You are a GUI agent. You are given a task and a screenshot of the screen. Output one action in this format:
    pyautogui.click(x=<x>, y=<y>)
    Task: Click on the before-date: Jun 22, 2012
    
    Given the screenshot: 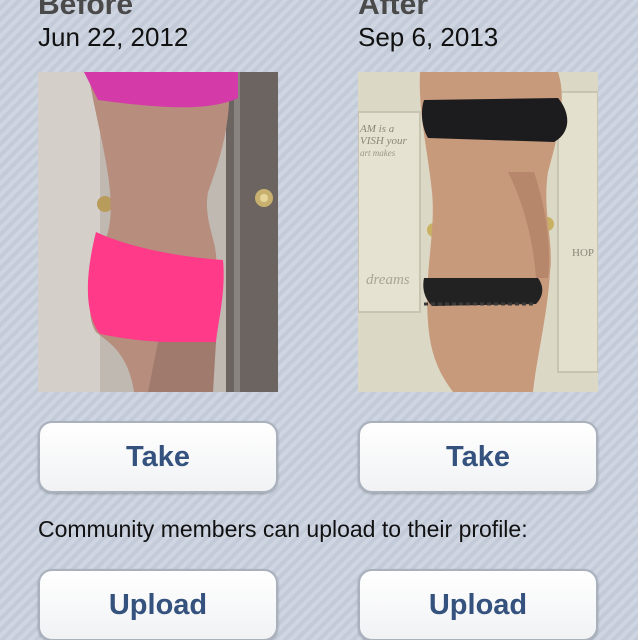 What is the action you would take?
    pyautogui.click(x=113, y=37)
    